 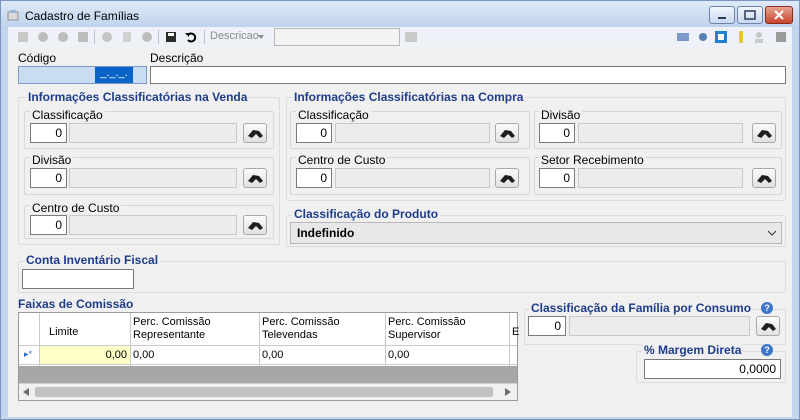 I want to click on margem-input: 0,0000, so click(x=712, y=369).